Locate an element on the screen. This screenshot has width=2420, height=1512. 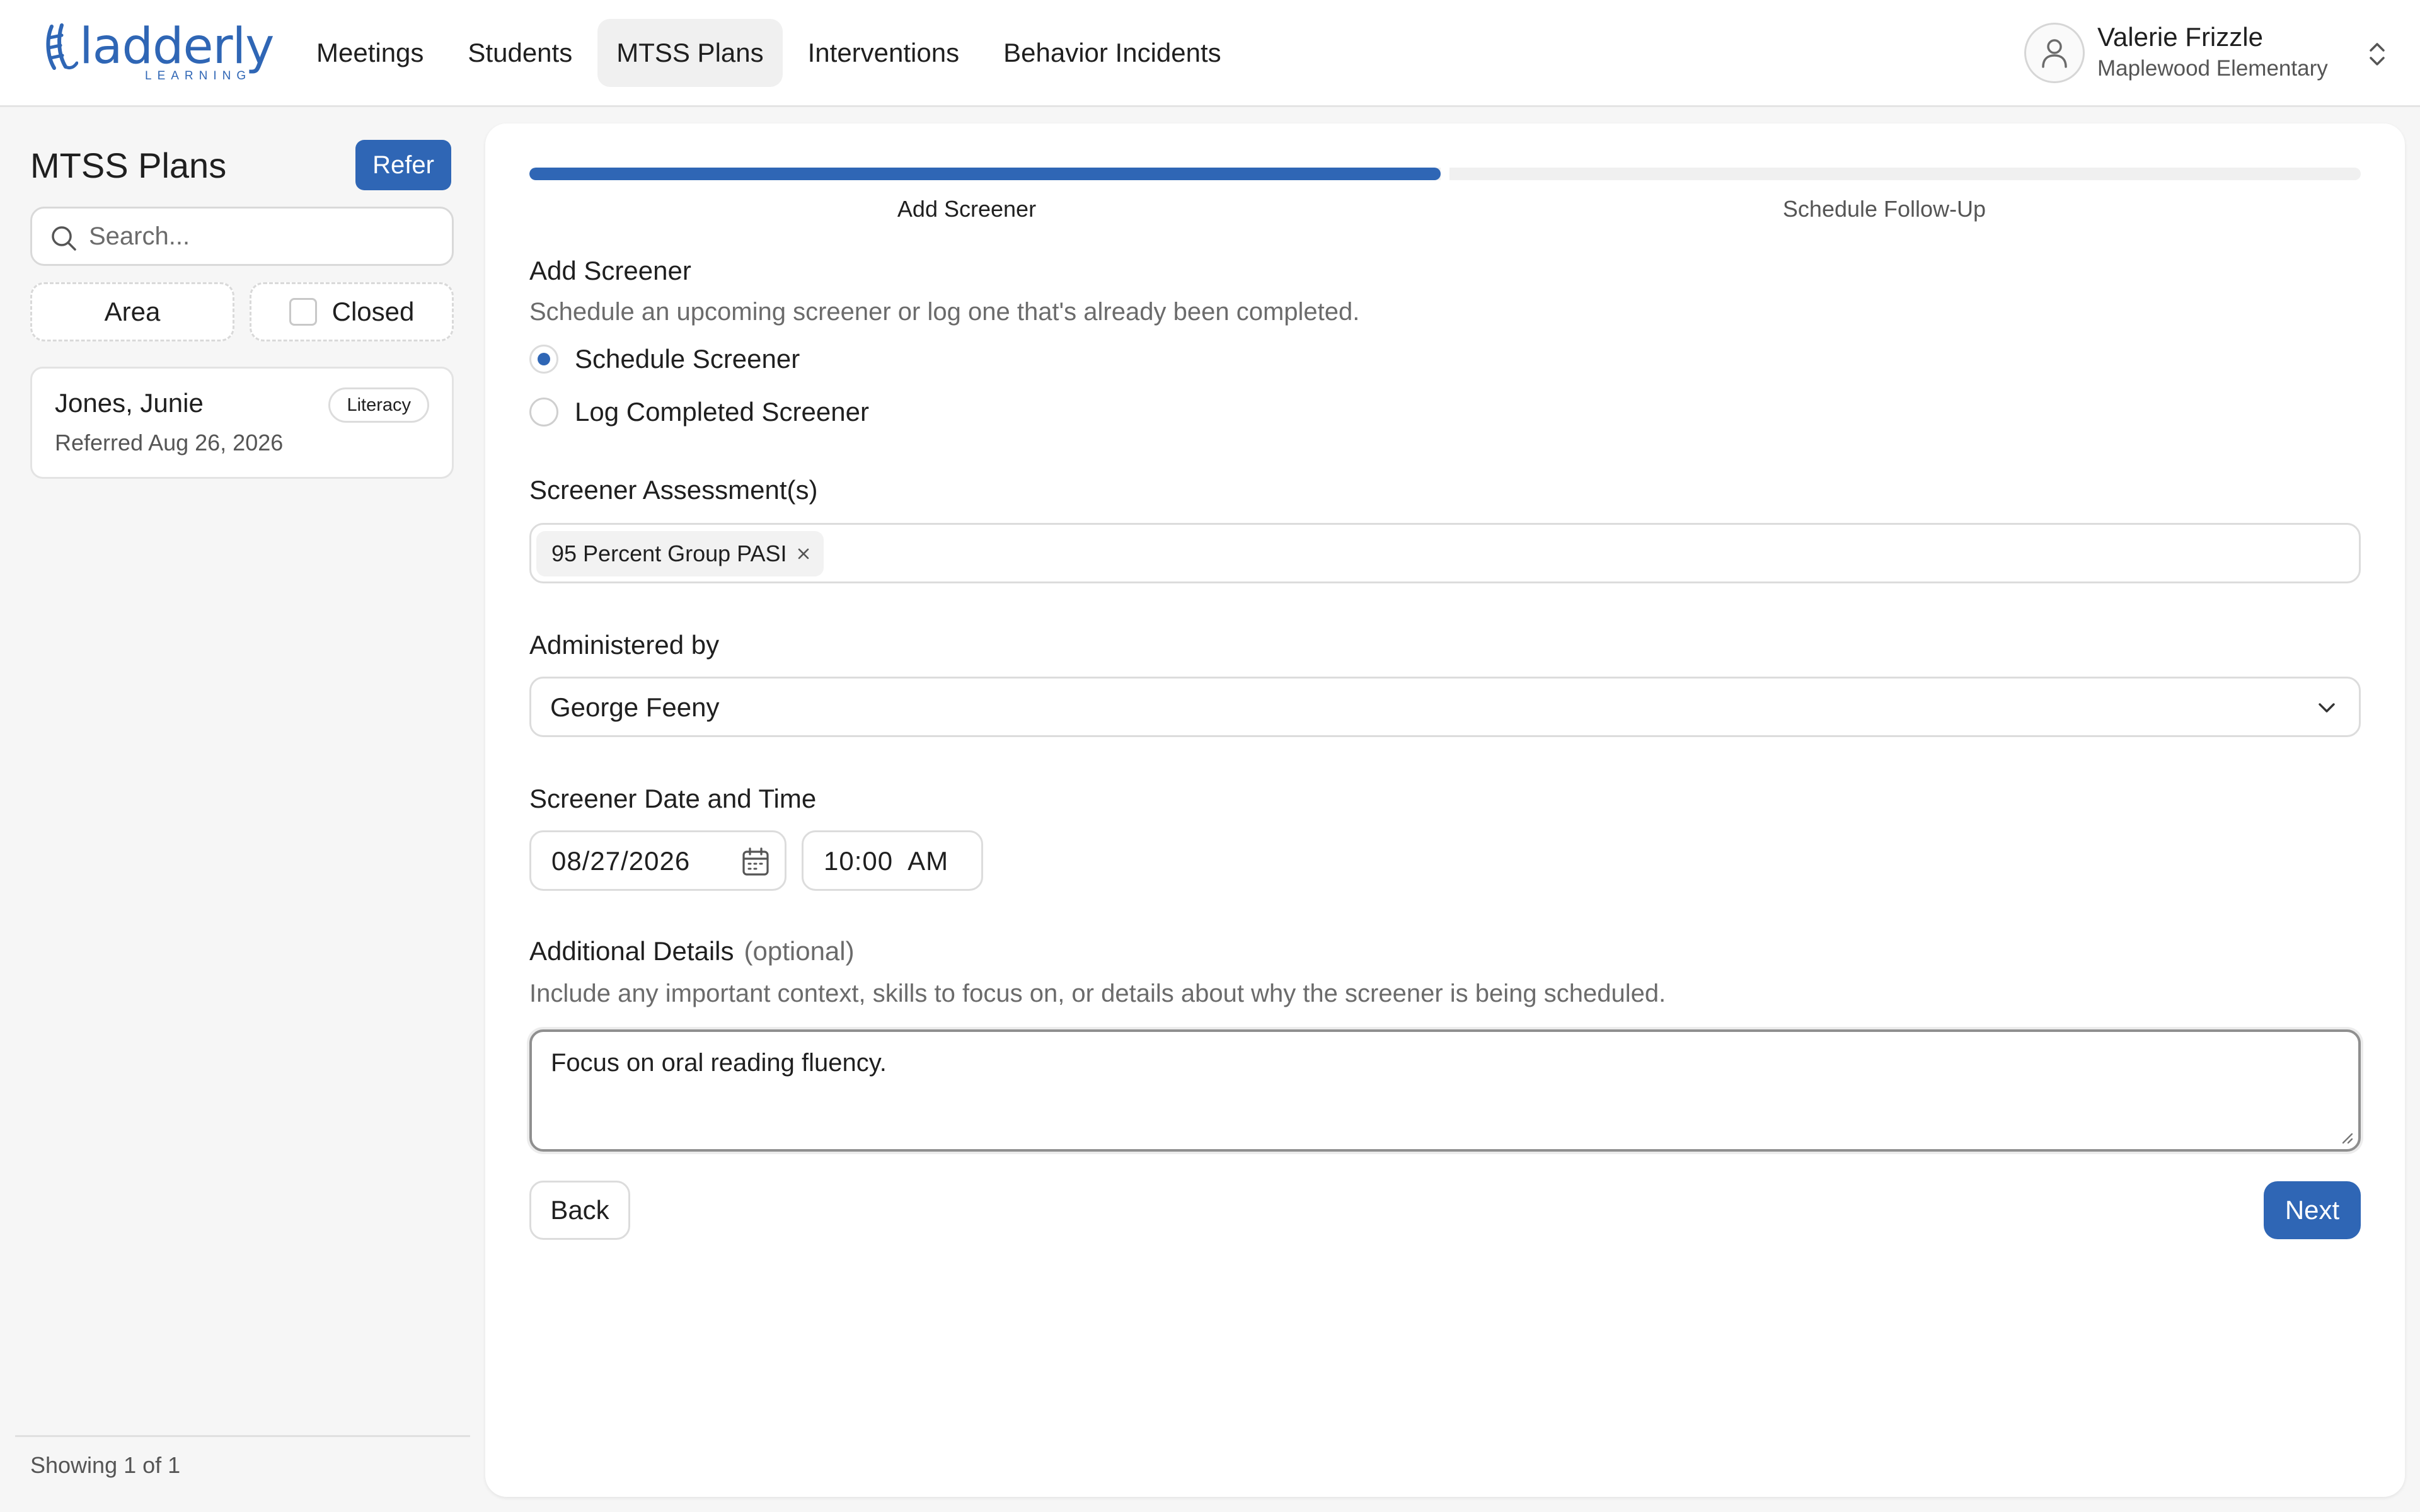
user-name: Valerie Frizzle is located at coordinates (2180, 37).